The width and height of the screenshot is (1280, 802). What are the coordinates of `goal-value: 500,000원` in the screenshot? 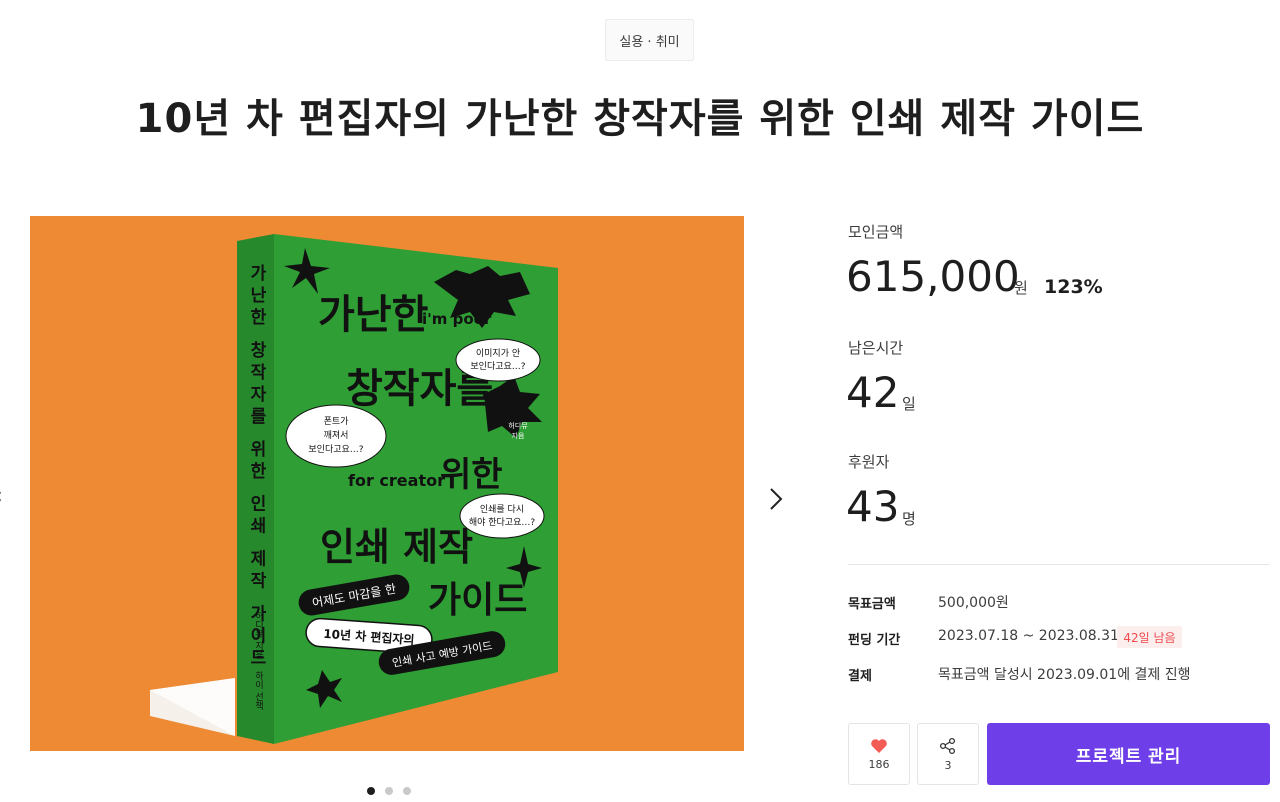 It's located at (973, 603).